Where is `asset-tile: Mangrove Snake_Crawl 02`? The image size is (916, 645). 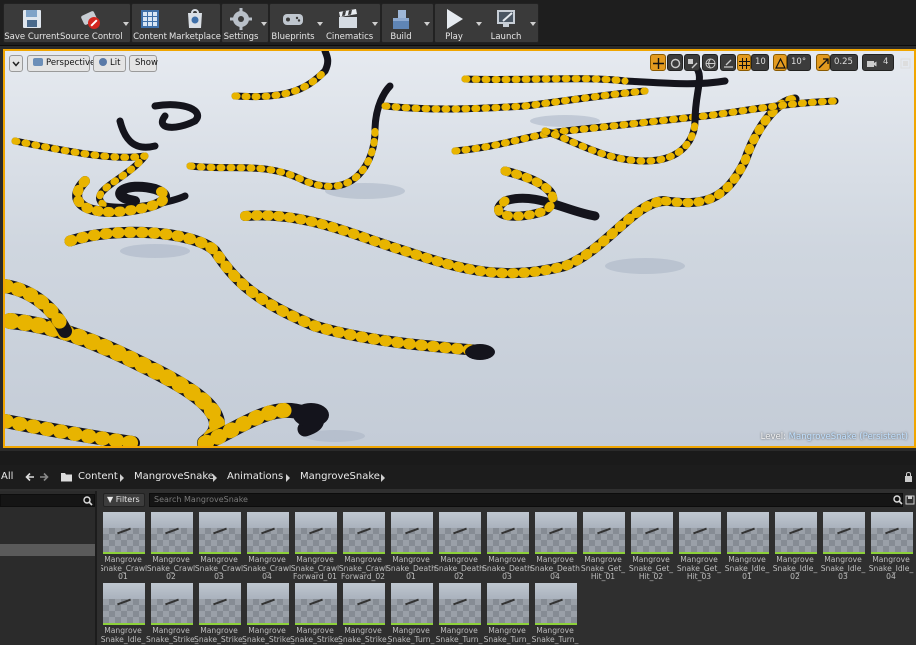 asset-tile: Mangrove Snake_Crawl 02 is located at coordinates (171, 545).